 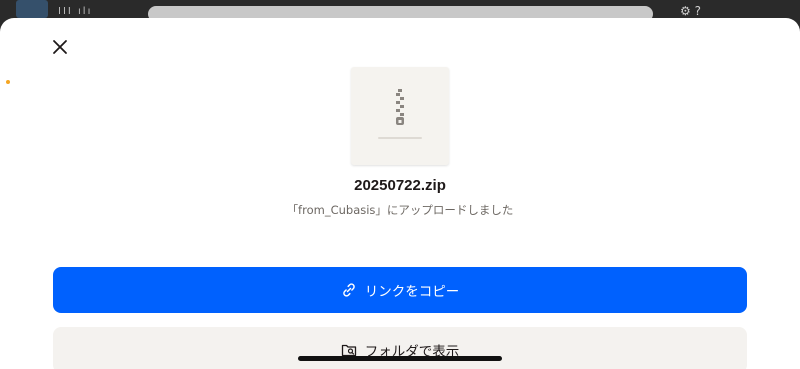 I want to click on close-icon, so click(x=60, y=47).